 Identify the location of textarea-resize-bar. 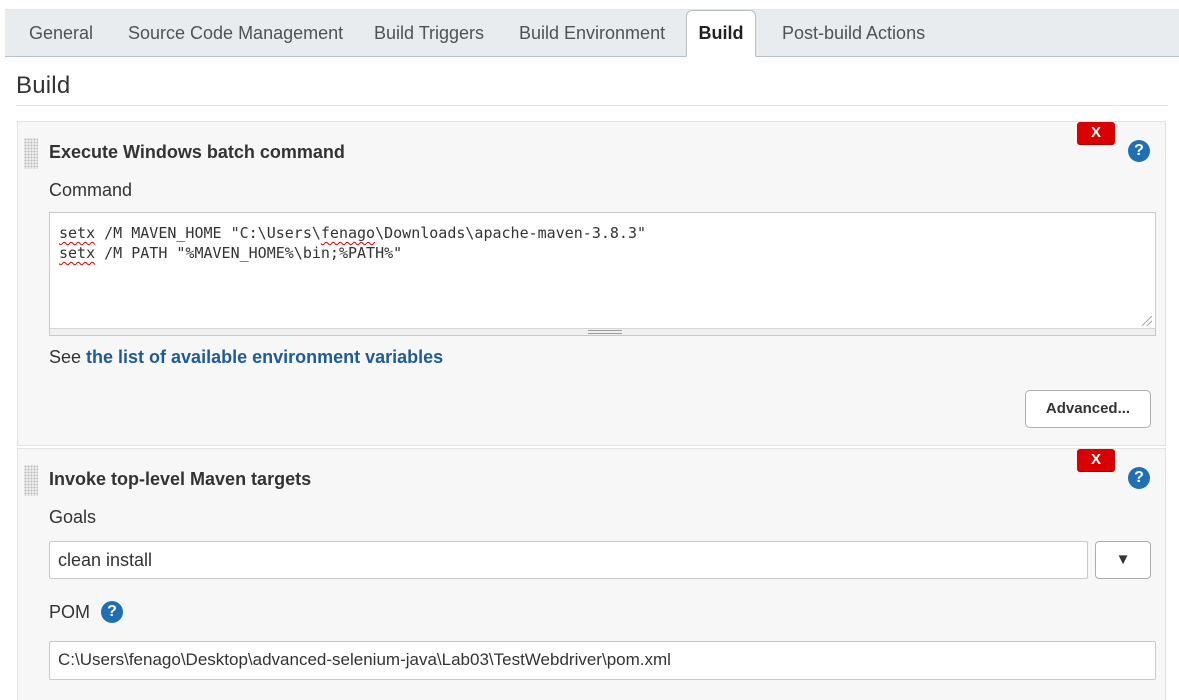
(602, 331).